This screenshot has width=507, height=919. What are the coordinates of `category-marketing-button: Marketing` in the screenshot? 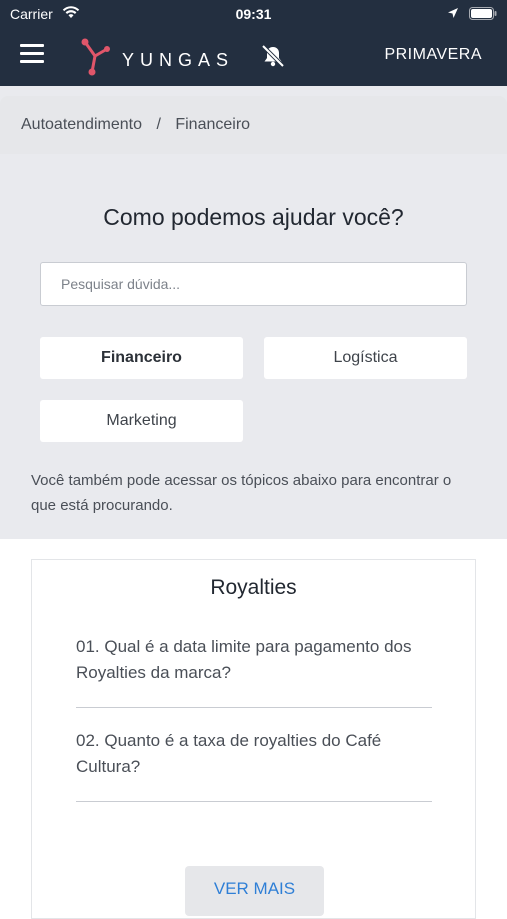 It's located at (141, 421).